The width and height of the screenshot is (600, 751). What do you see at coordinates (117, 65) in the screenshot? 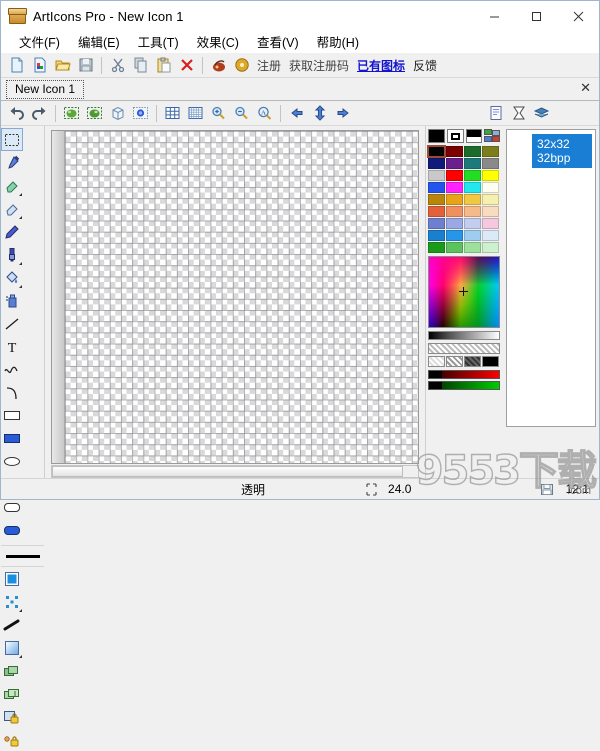
I see `scissors-icon` at bounding box center [117, 65].